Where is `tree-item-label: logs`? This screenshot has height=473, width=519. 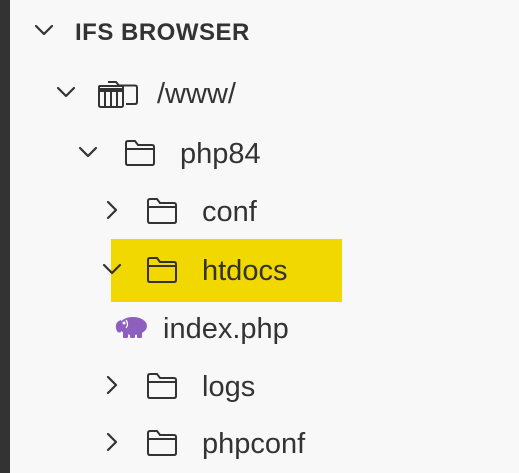
tree-item-label: logs is located at coordinates (229, 387).